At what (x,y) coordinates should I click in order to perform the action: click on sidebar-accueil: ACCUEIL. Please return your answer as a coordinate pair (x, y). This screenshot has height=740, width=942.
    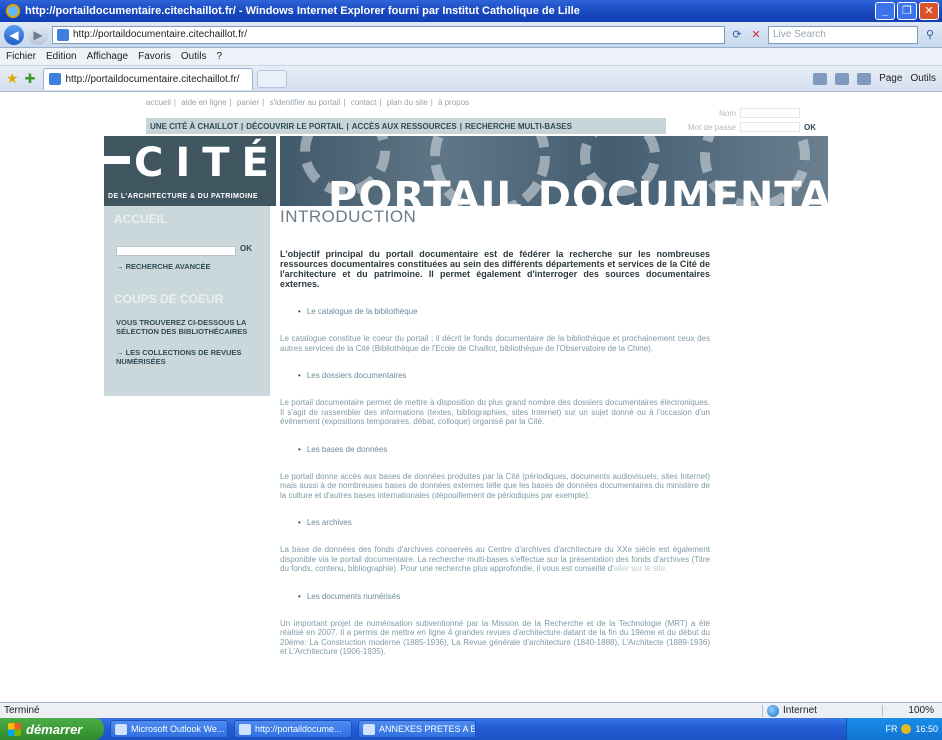
    Looking at the image, I should click on (141, 219).